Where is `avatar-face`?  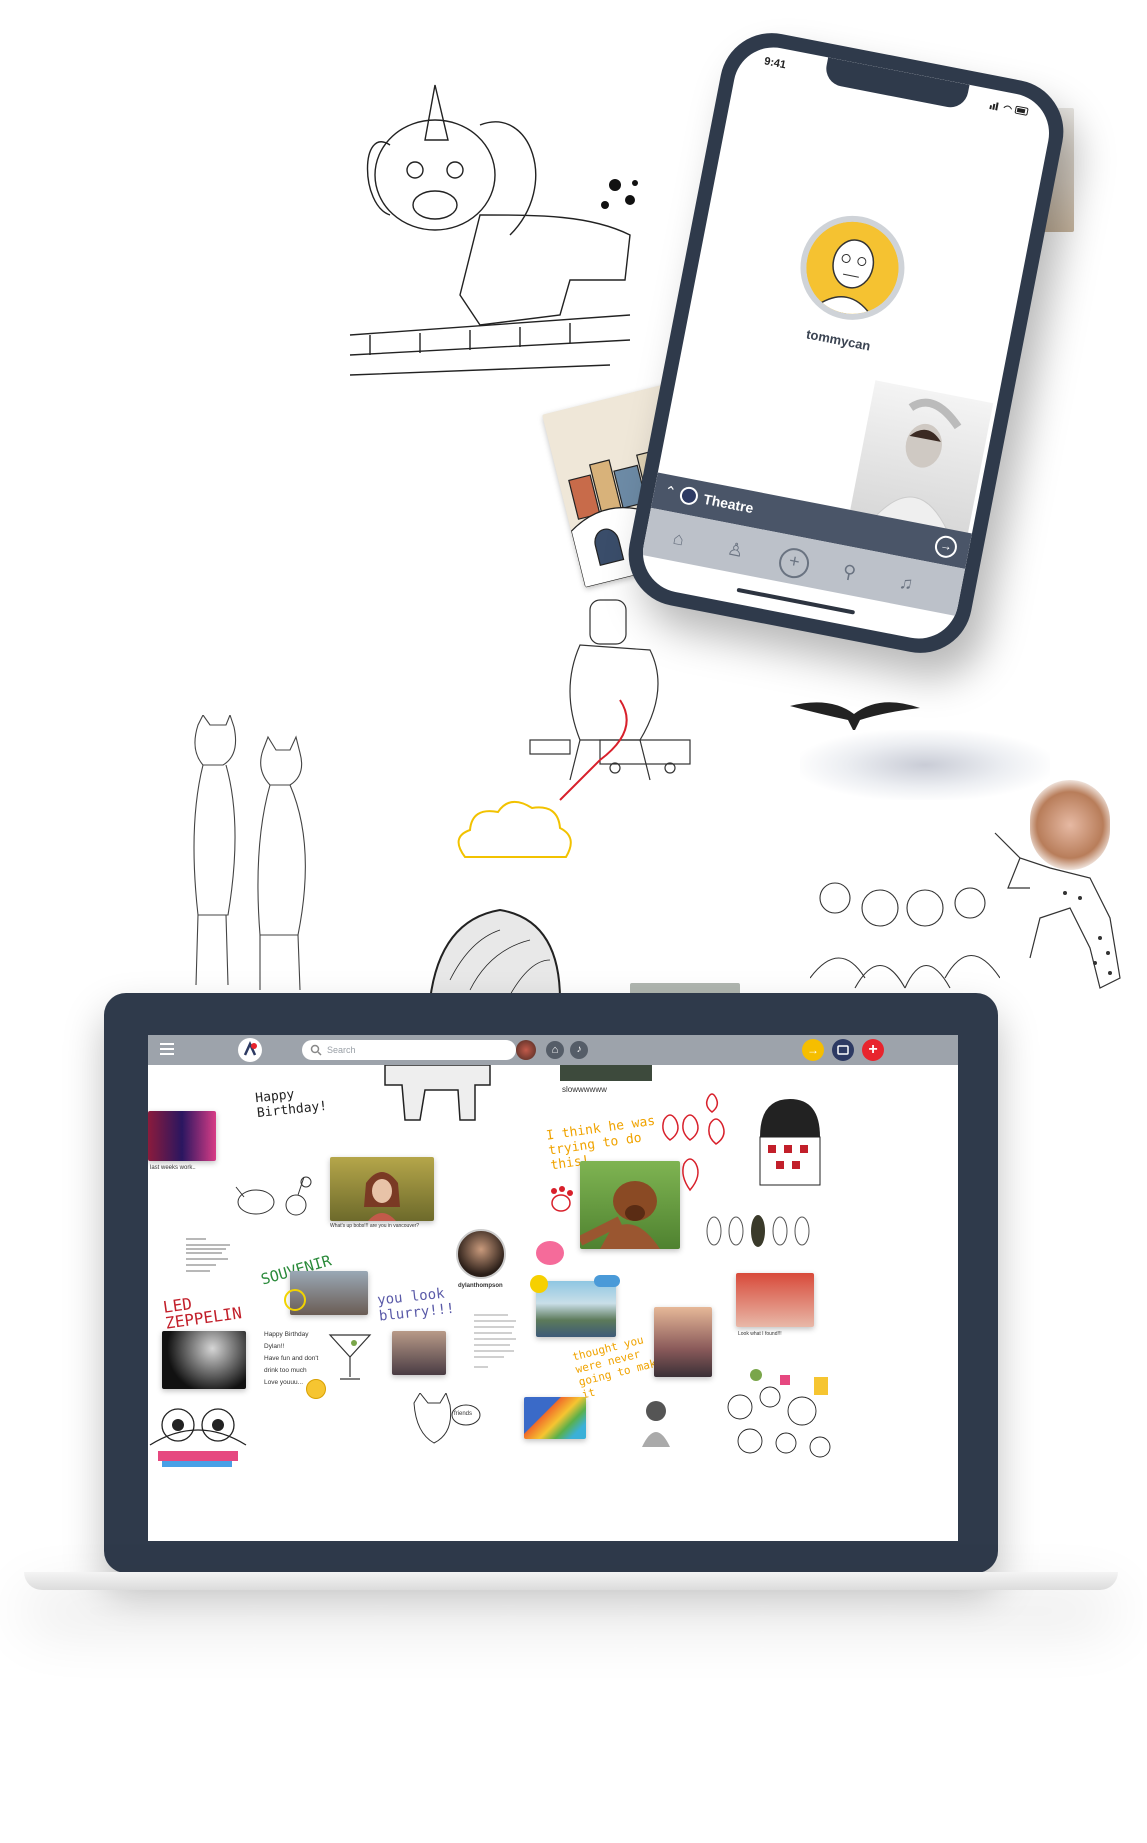 avatar-face is located at coordinates (852, 267).